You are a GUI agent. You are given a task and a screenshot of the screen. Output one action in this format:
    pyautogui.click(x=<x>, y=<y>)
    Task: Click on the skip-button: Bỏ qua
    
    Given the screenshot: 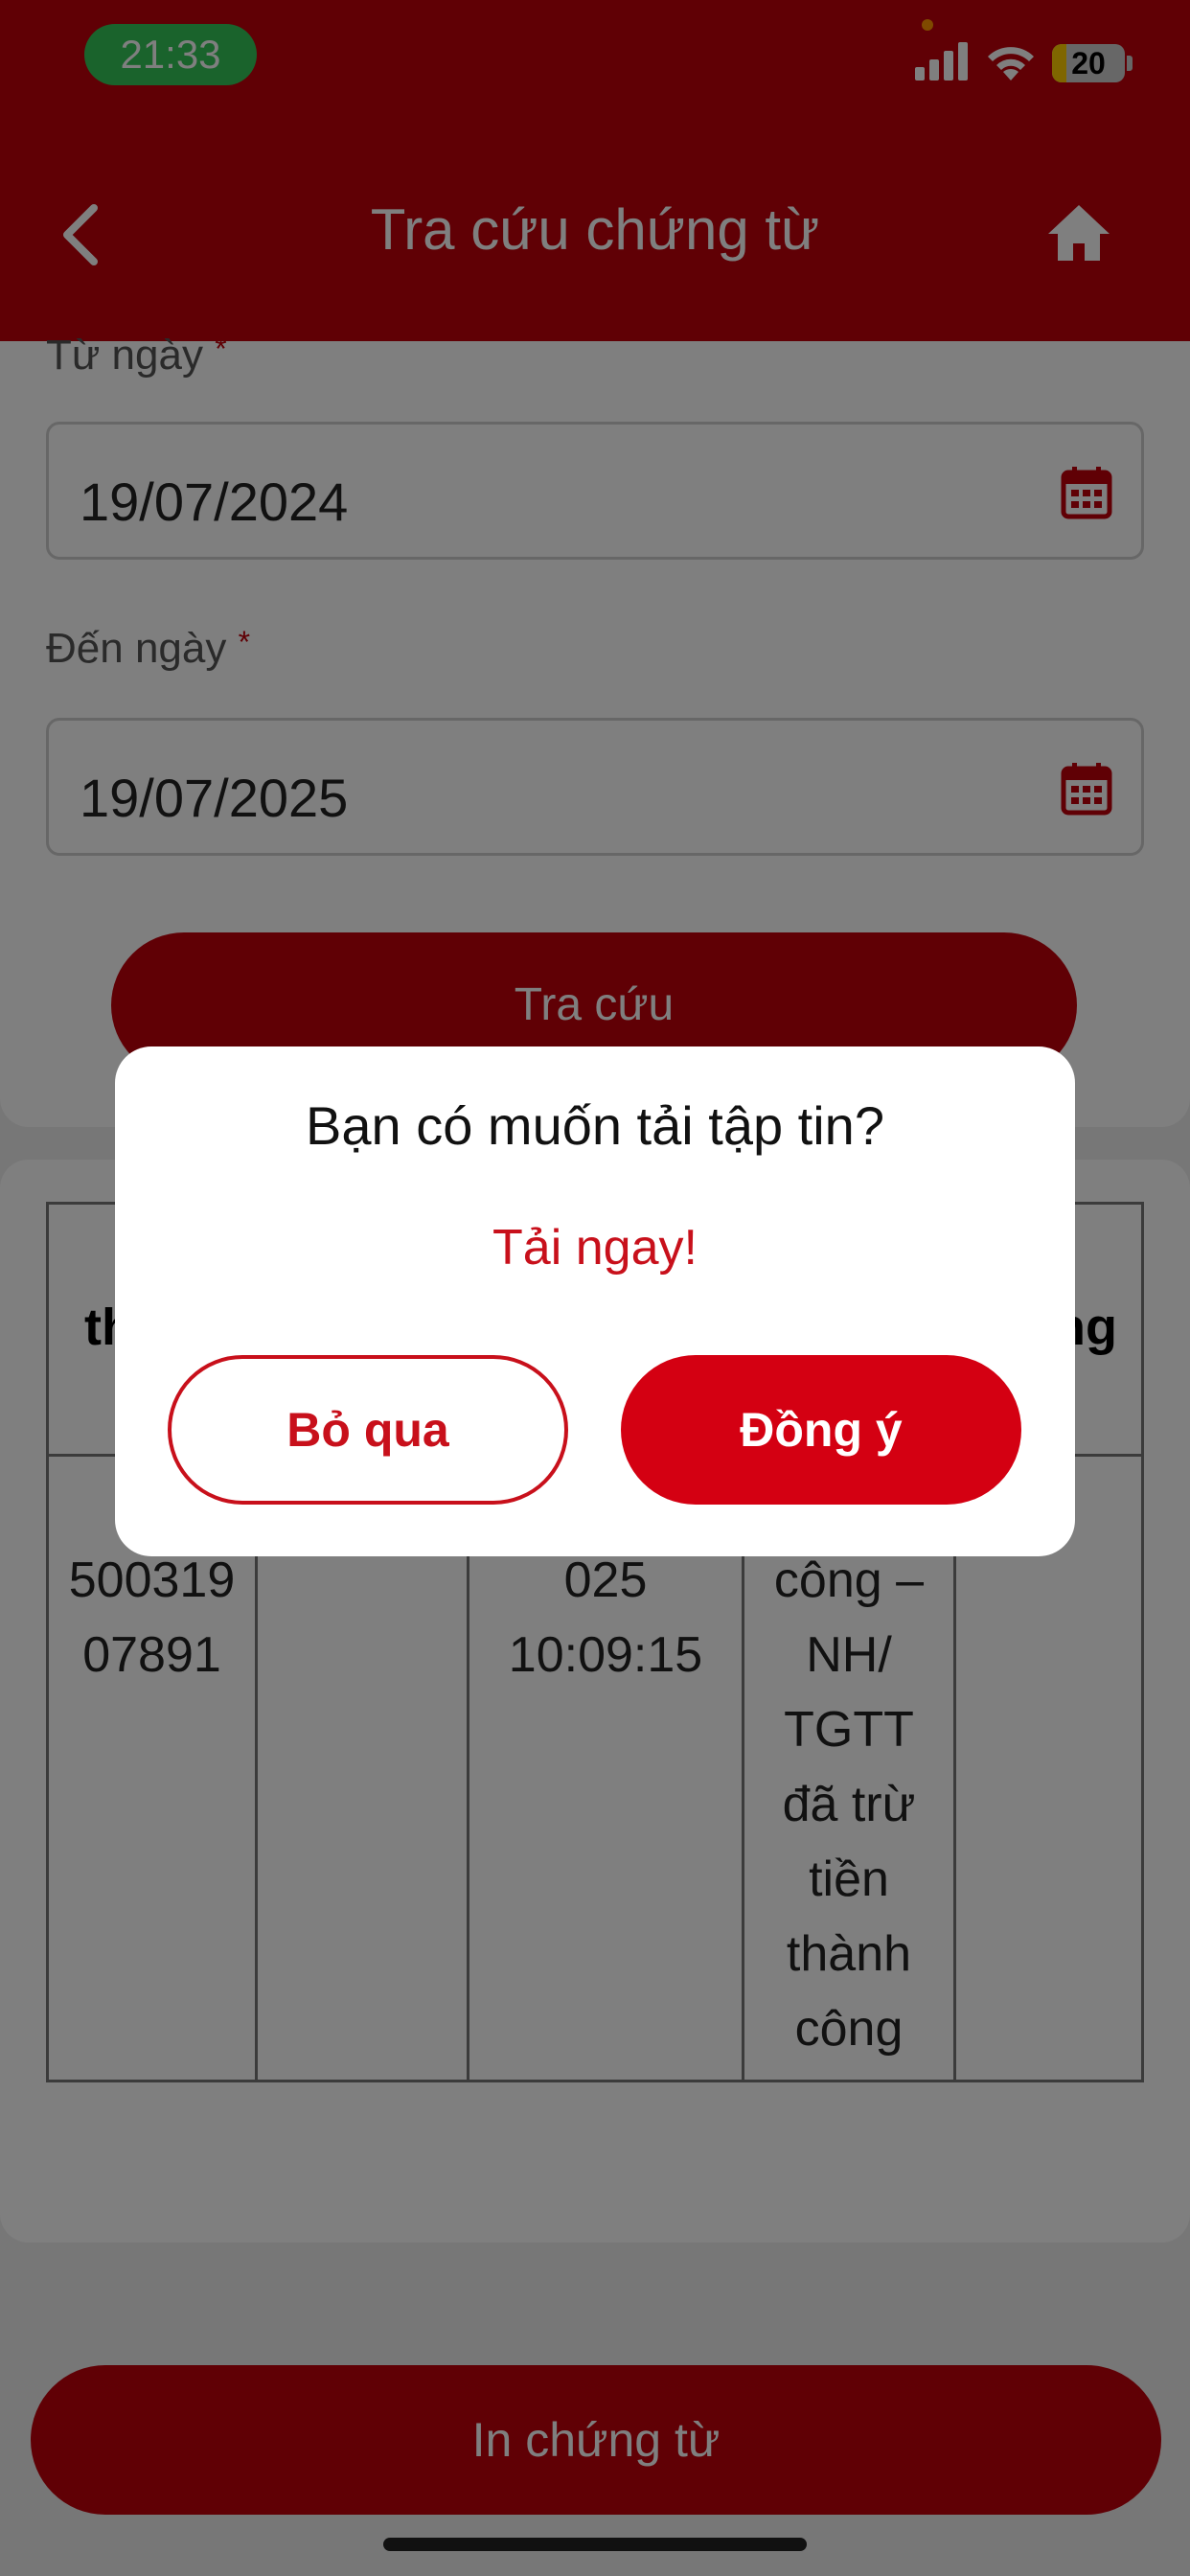 What is the action you would take?
    pyautogui.click(x=368, y=1430)
    